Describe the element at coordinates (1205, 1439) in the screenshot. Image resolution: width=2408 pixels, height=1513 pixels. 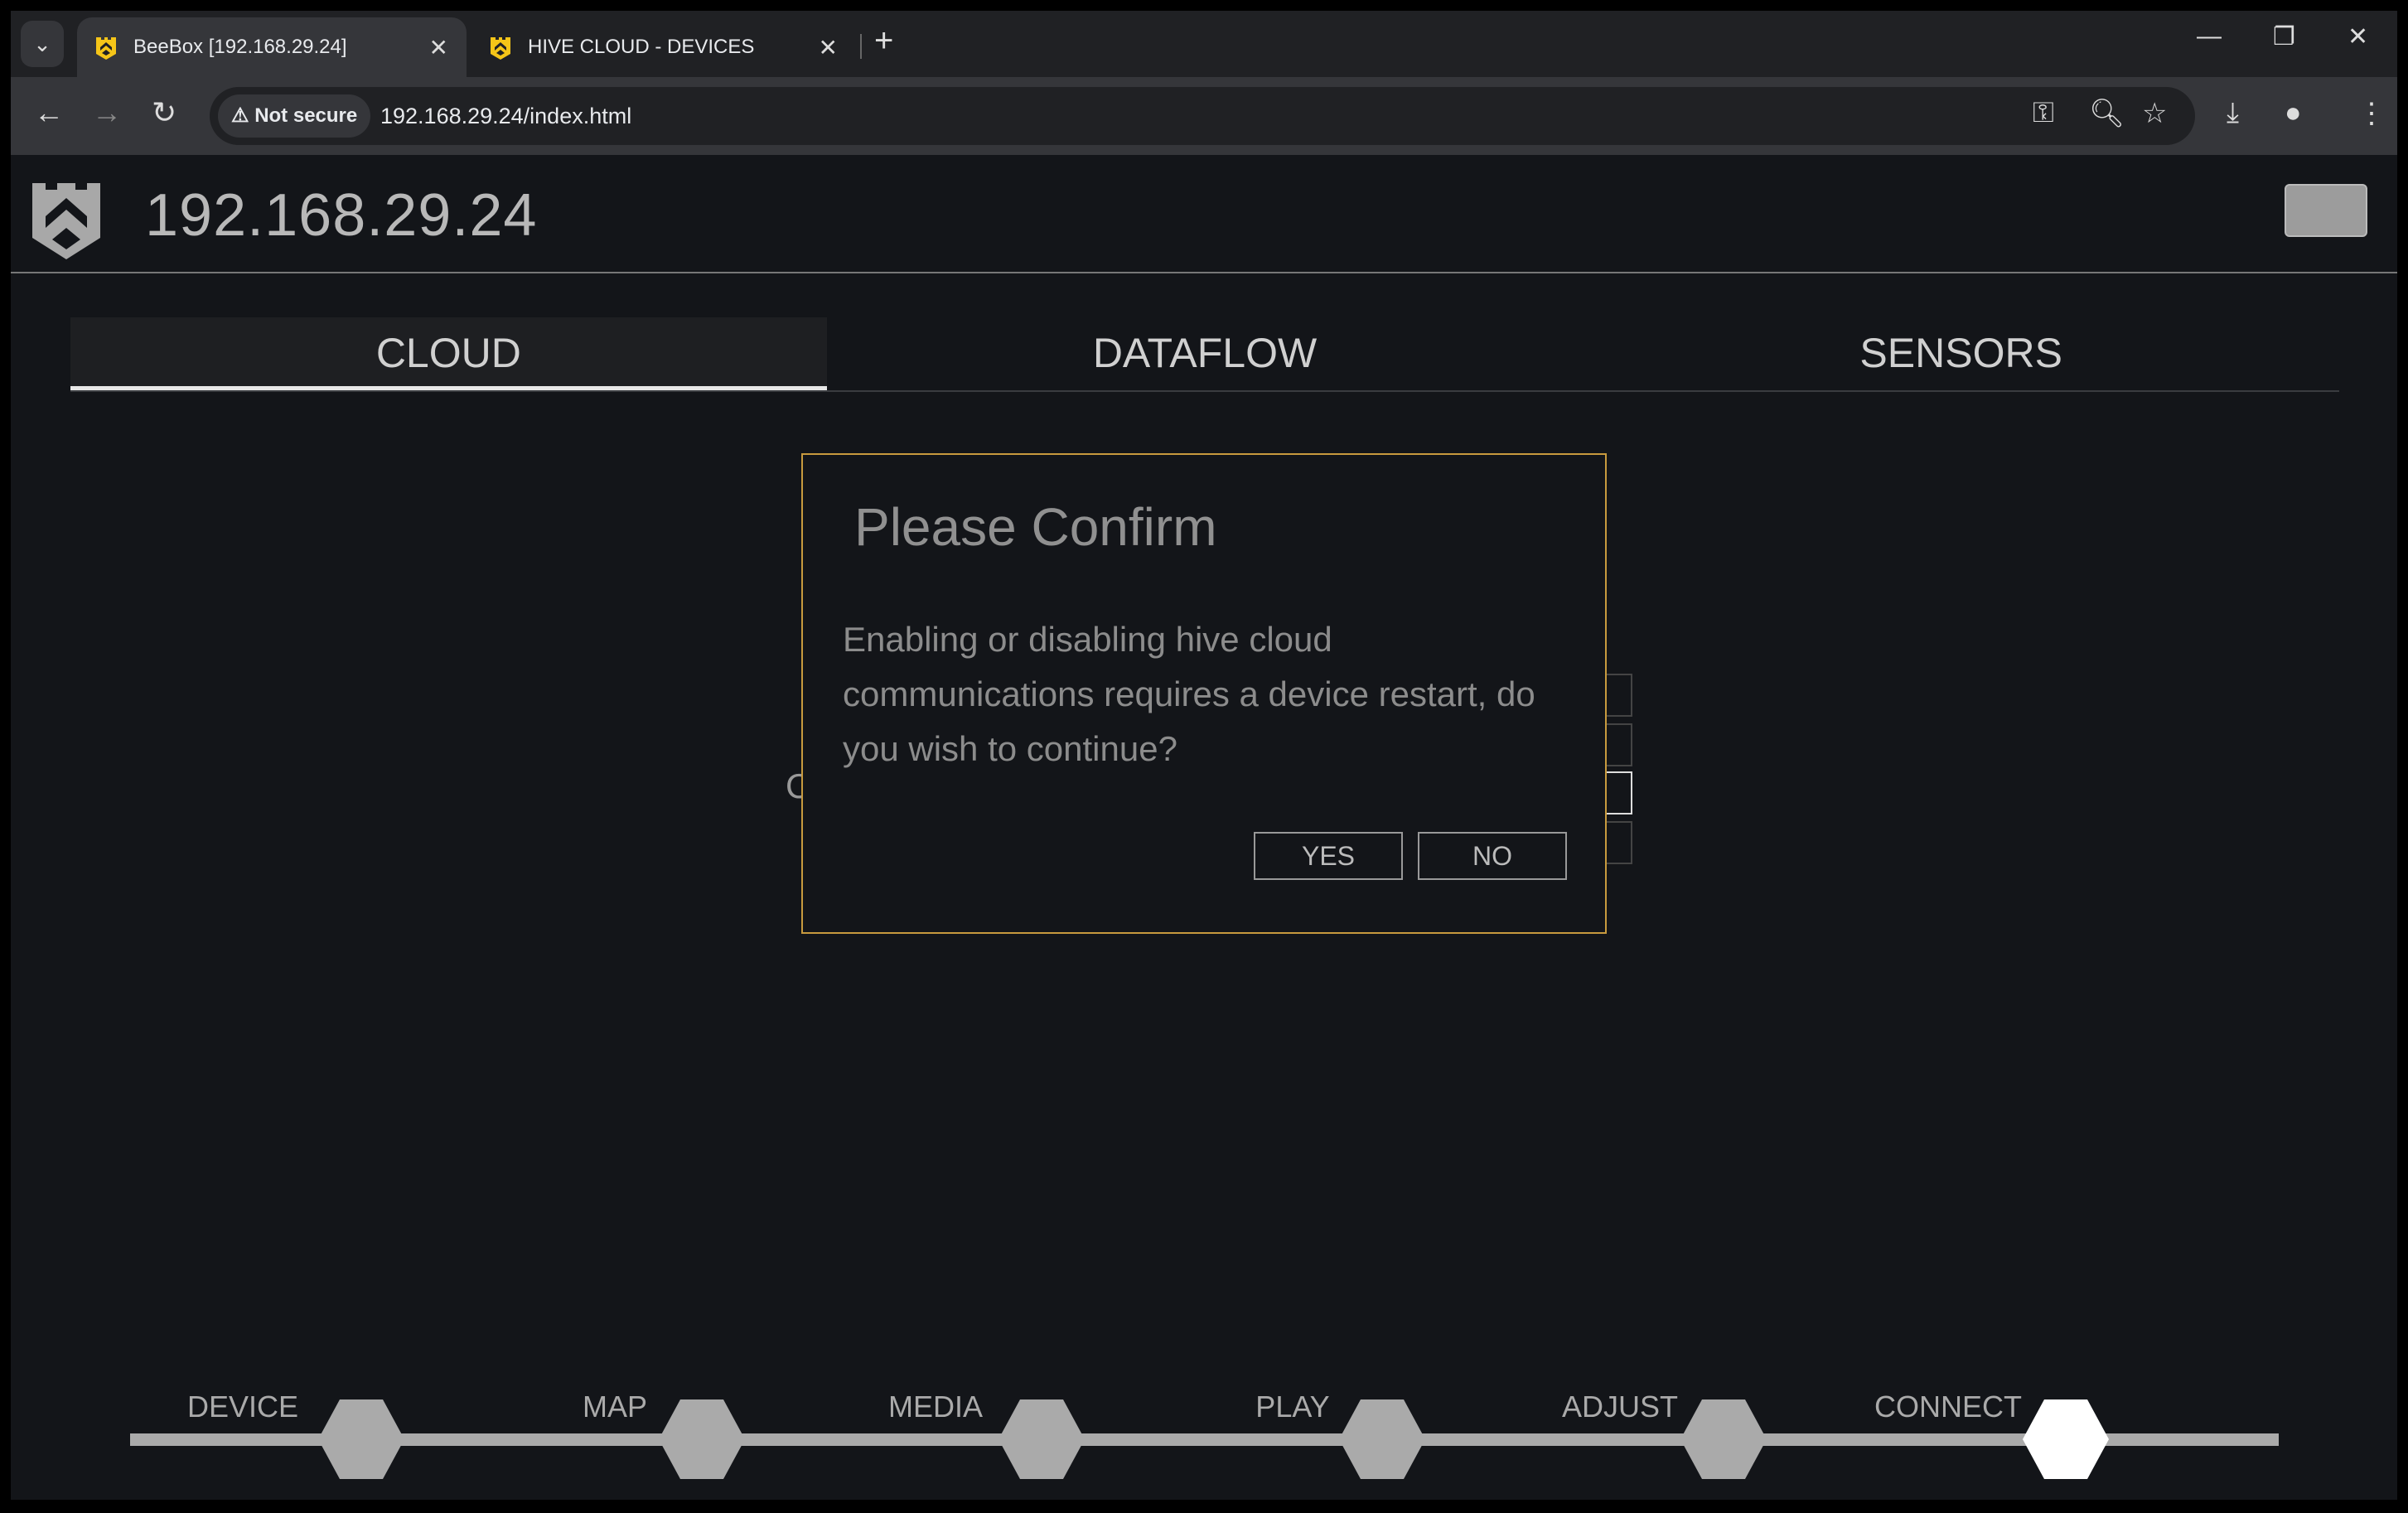
I see `nav-track` at that location.